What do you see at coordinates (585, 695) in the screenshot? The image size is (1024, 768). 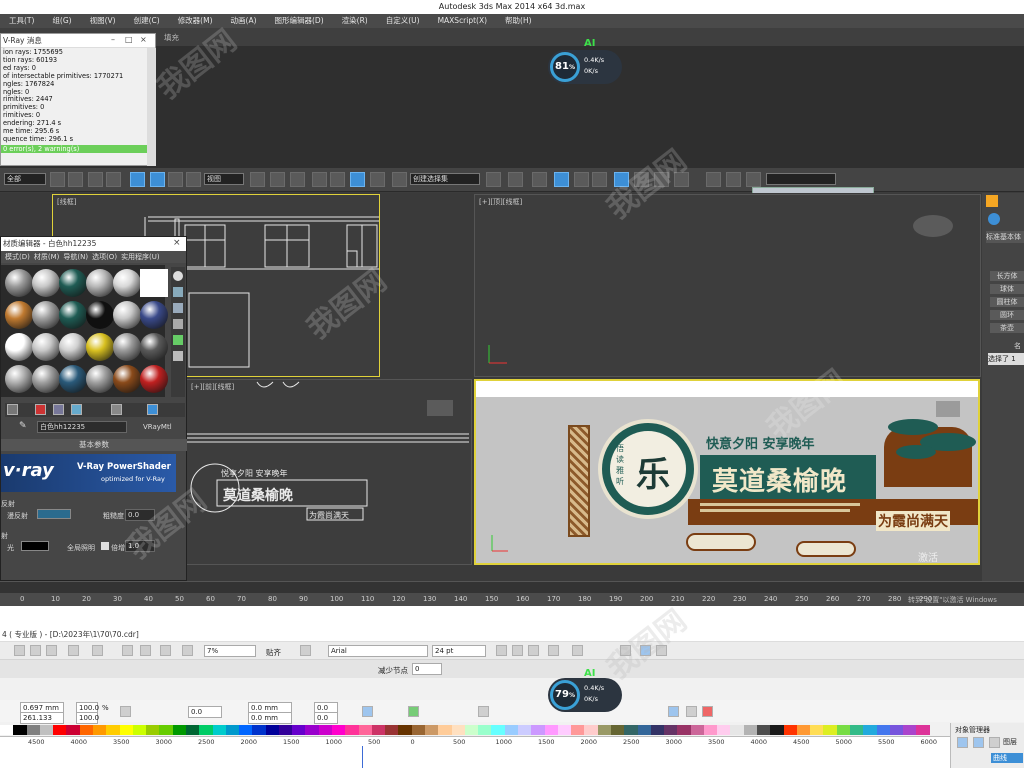 I see `network-speed-widget-bottom: 79% 0.4K/s 0K/s` at bounding box center [585, 695].